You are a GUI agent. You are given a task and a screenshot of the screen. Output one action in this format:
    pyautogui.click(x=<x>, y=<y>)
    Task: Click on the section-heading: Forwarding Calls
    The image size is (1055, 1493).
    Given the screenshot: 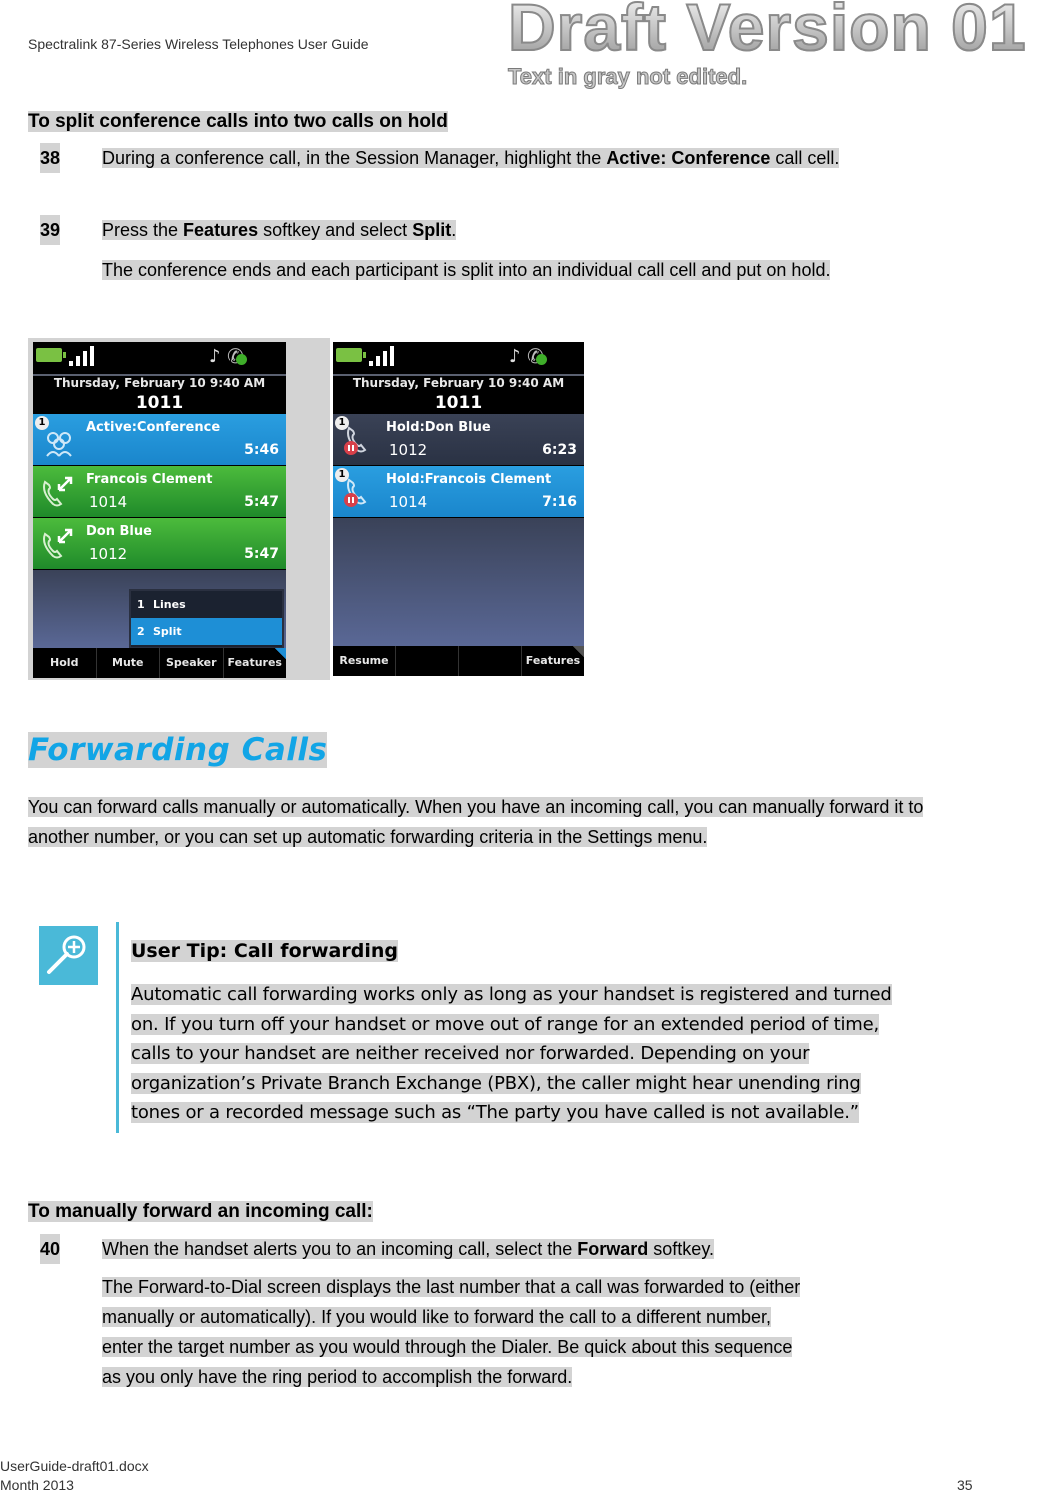 What is the action you would take?
    pyautogui.click(x=178, y=750)
    